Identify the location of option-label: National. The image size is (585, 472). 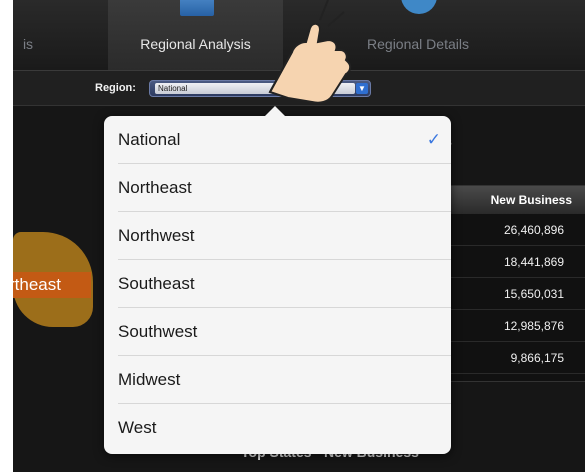
(149, 139).